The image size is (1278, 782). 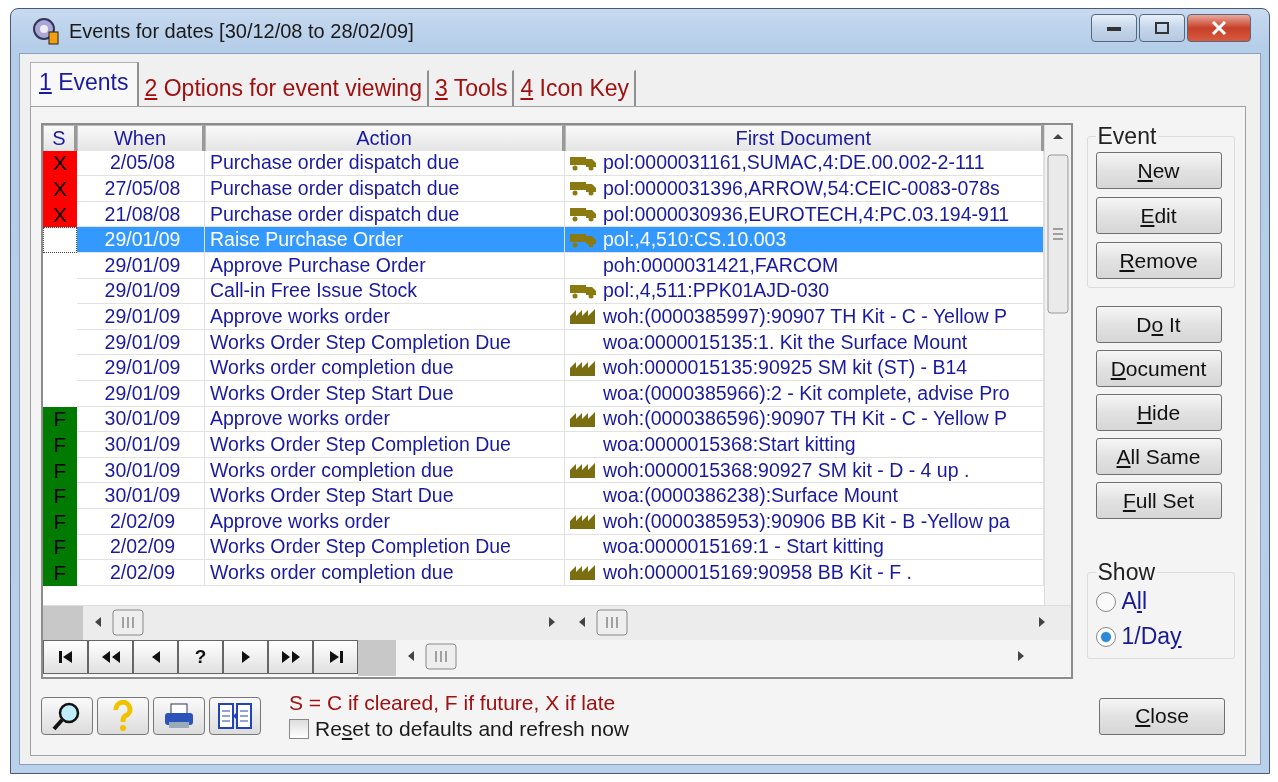 What do you see at coordinates (804, 496) in the screenshot?
I see `table-cell: woa:(0000386238):Surface Mount` at bounding box center [804, 496].